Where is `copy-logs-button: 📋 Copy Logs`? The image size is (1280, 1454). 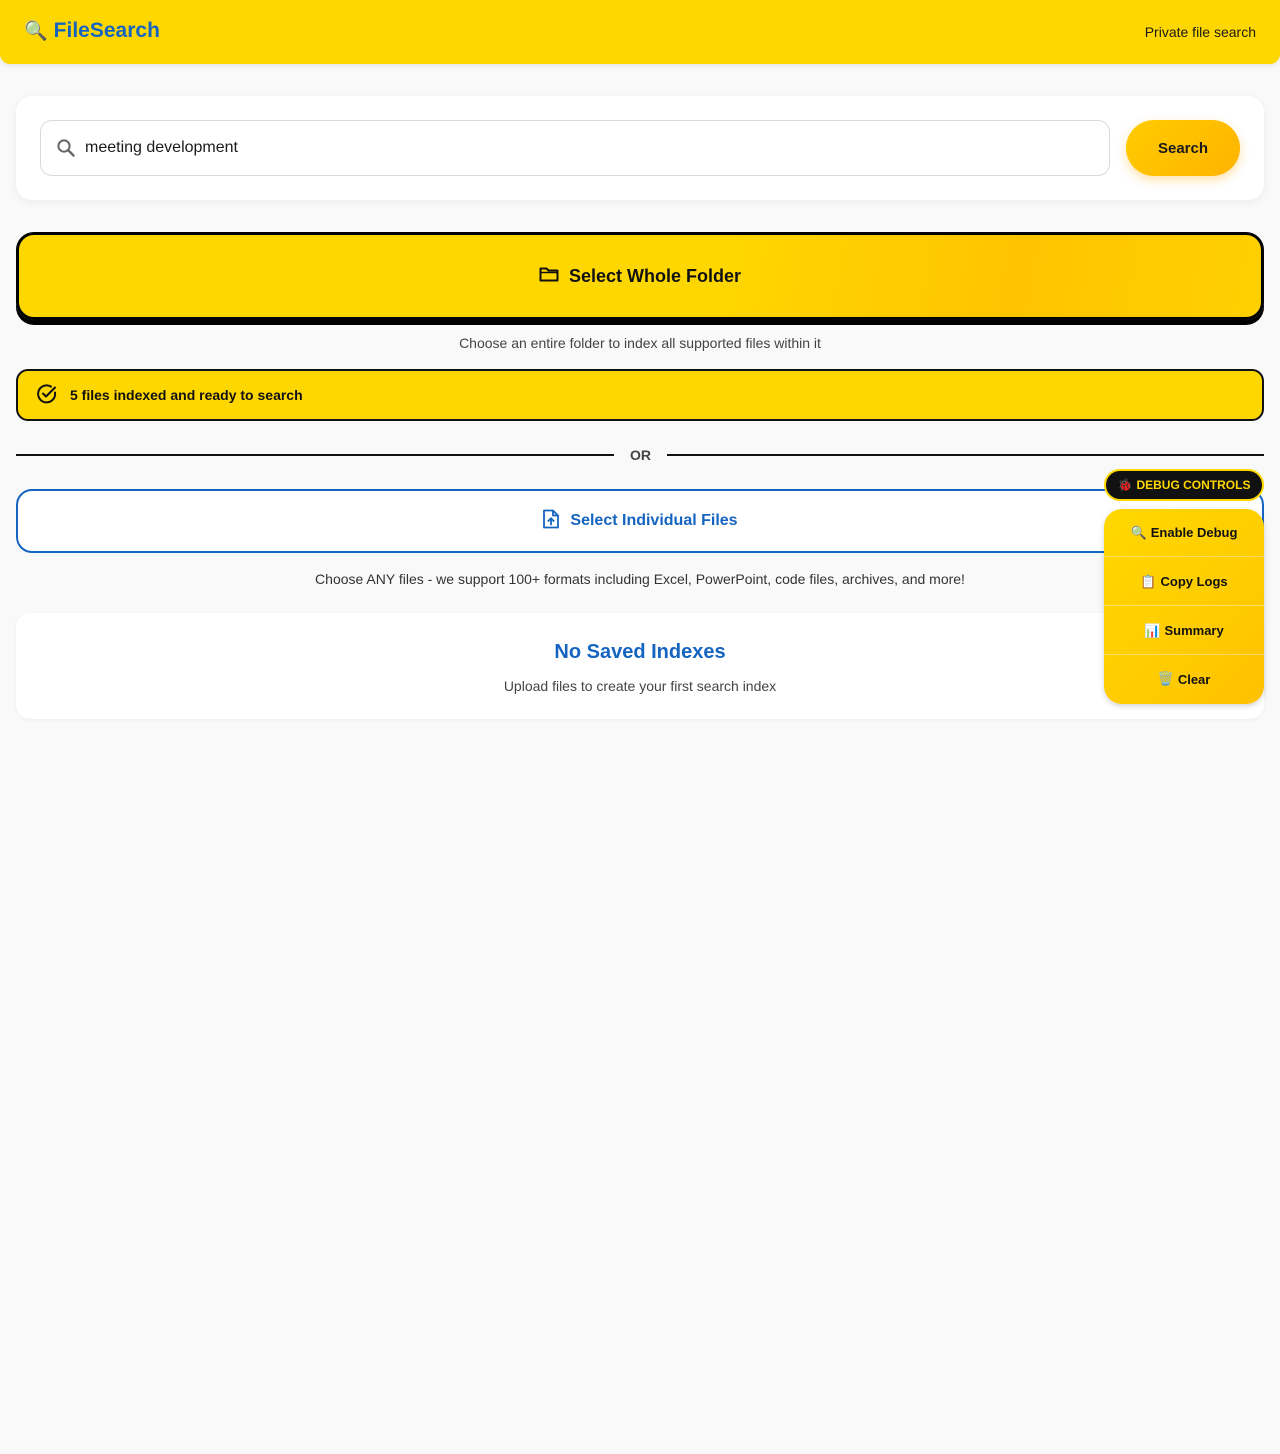
copy-logs-button: 📋 Copy Logs is located at coordinates (1184, 582).